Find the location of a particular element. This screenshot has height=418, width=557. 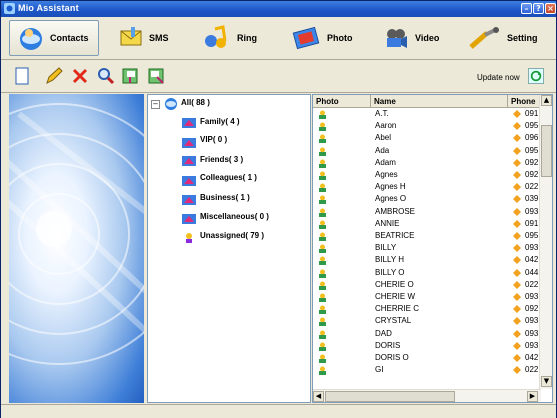

table-row: Ada 095 is located at coordinates (427, 151).